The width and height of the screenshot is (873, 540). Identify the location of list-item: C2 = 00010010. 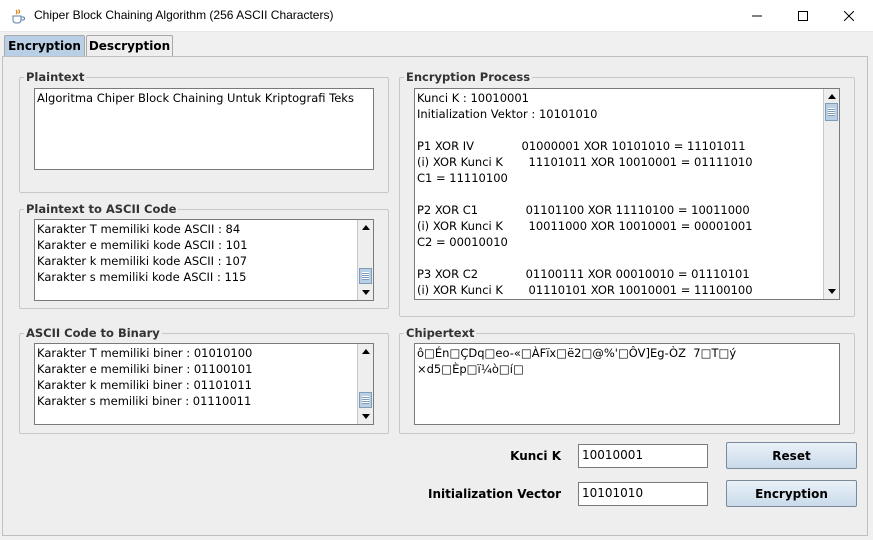
(462, 242).